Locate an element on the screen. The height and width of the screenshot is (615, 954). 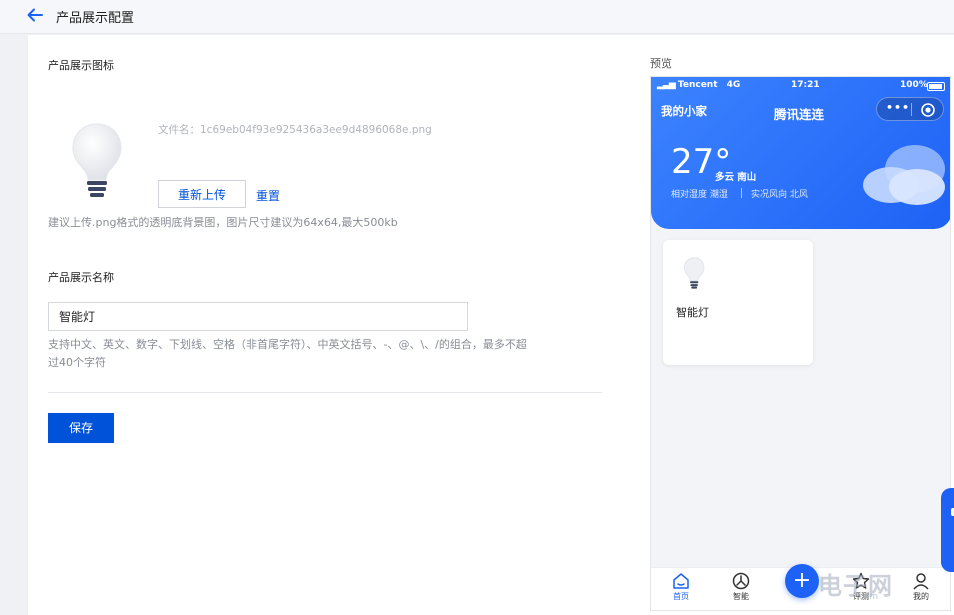
app-title: 腾讯连连 is located at coordinates (799, 114).